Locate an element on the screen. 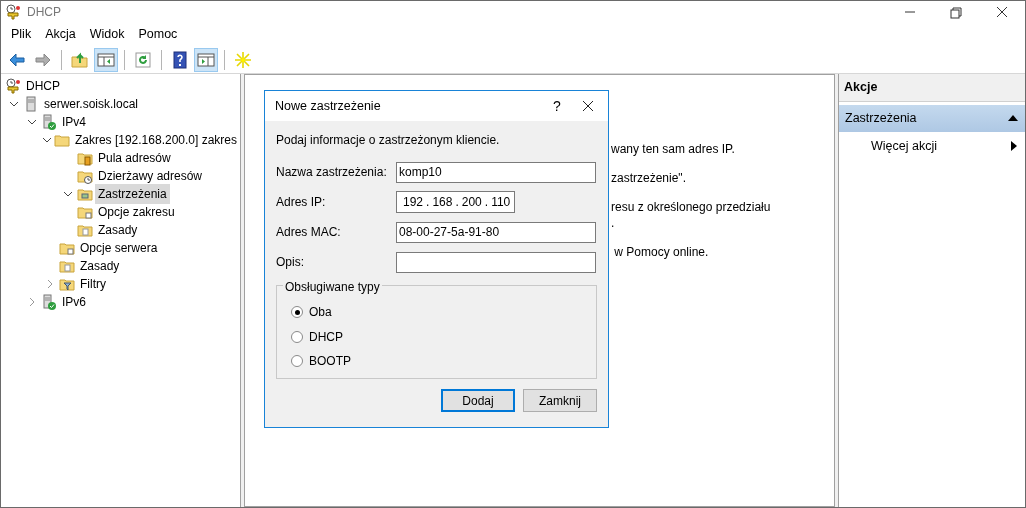  field-label: Adres MAC: is located at coordinates (309, 232).